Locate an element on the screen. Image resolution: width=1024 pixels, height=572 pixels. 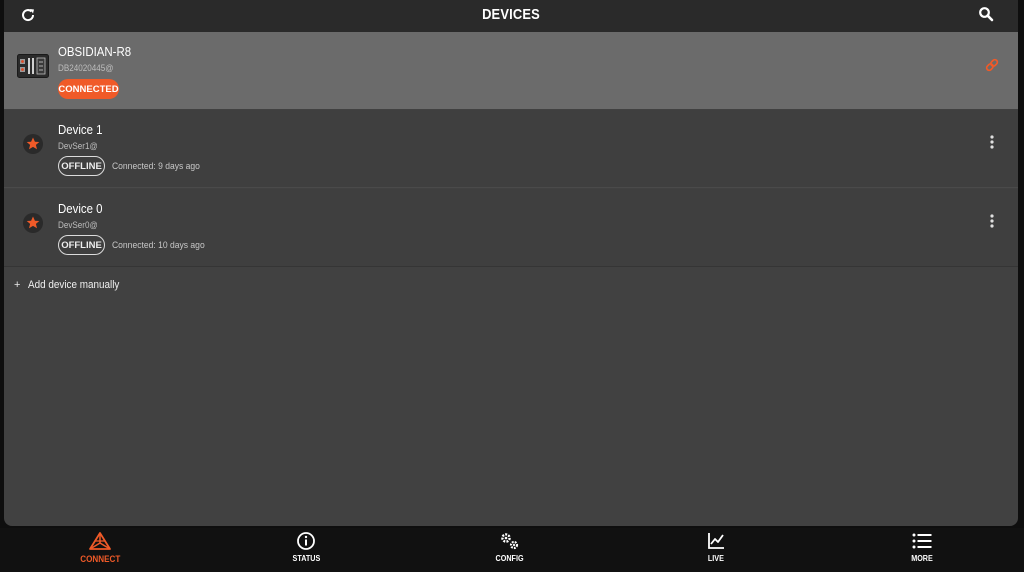
nav-label: MORE is located at coordinates (922, 558).